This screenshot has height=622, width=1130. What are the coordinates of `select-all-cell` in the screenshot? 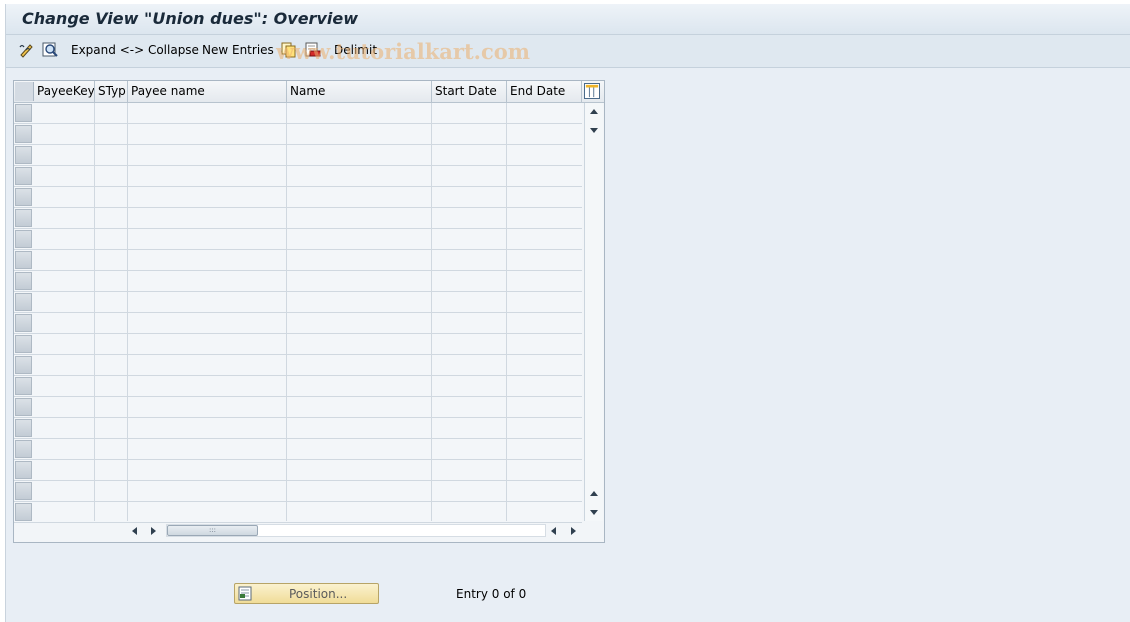 It's located at (24, 91).